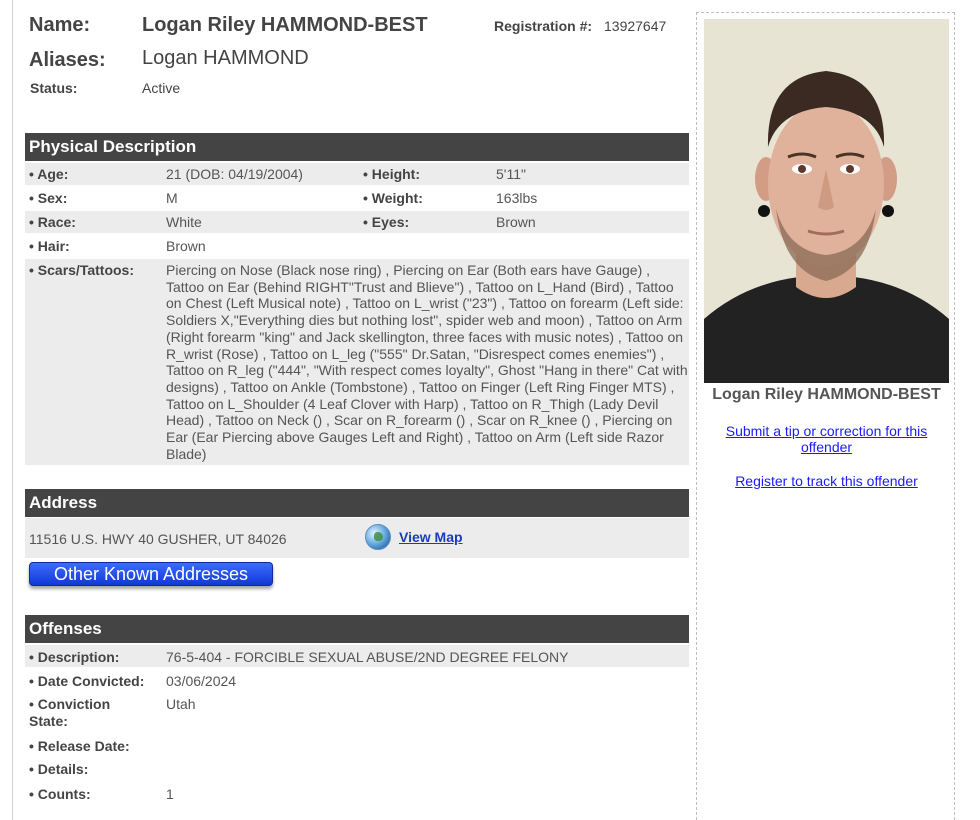  Describe the element at coordinates (357, 503) in the screenshot. I see `address-header: Address` at that location.